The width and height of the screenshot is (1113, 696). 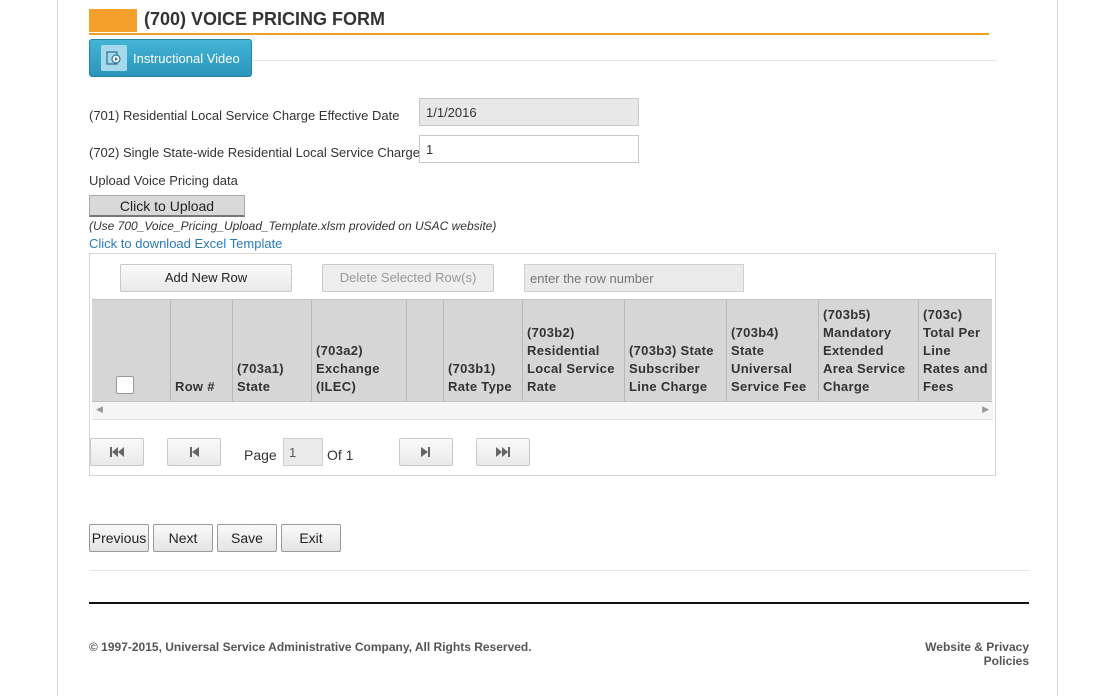 What do you see at coordinates (773, 350) in the screenshot?
I see `column-universal-service-fee: (703b4) State Universal Service Fee` at bounding box center [773, 350].